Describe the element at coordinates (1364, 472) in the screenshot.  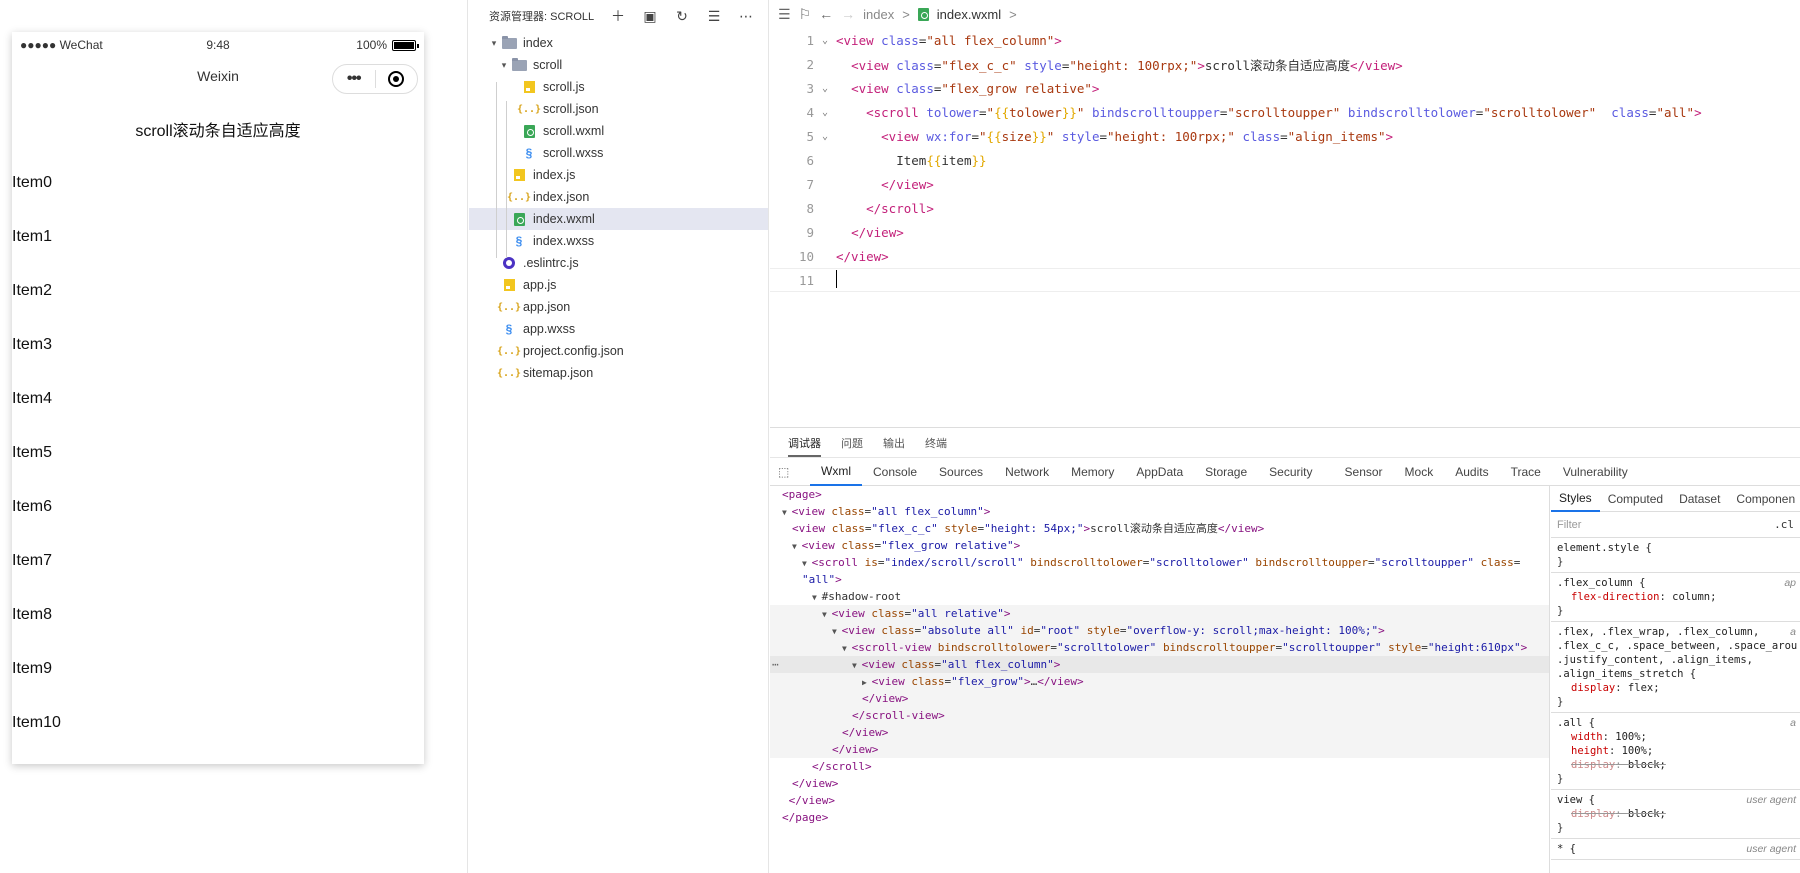
I see `tab-sensor: Sensor` at that location.